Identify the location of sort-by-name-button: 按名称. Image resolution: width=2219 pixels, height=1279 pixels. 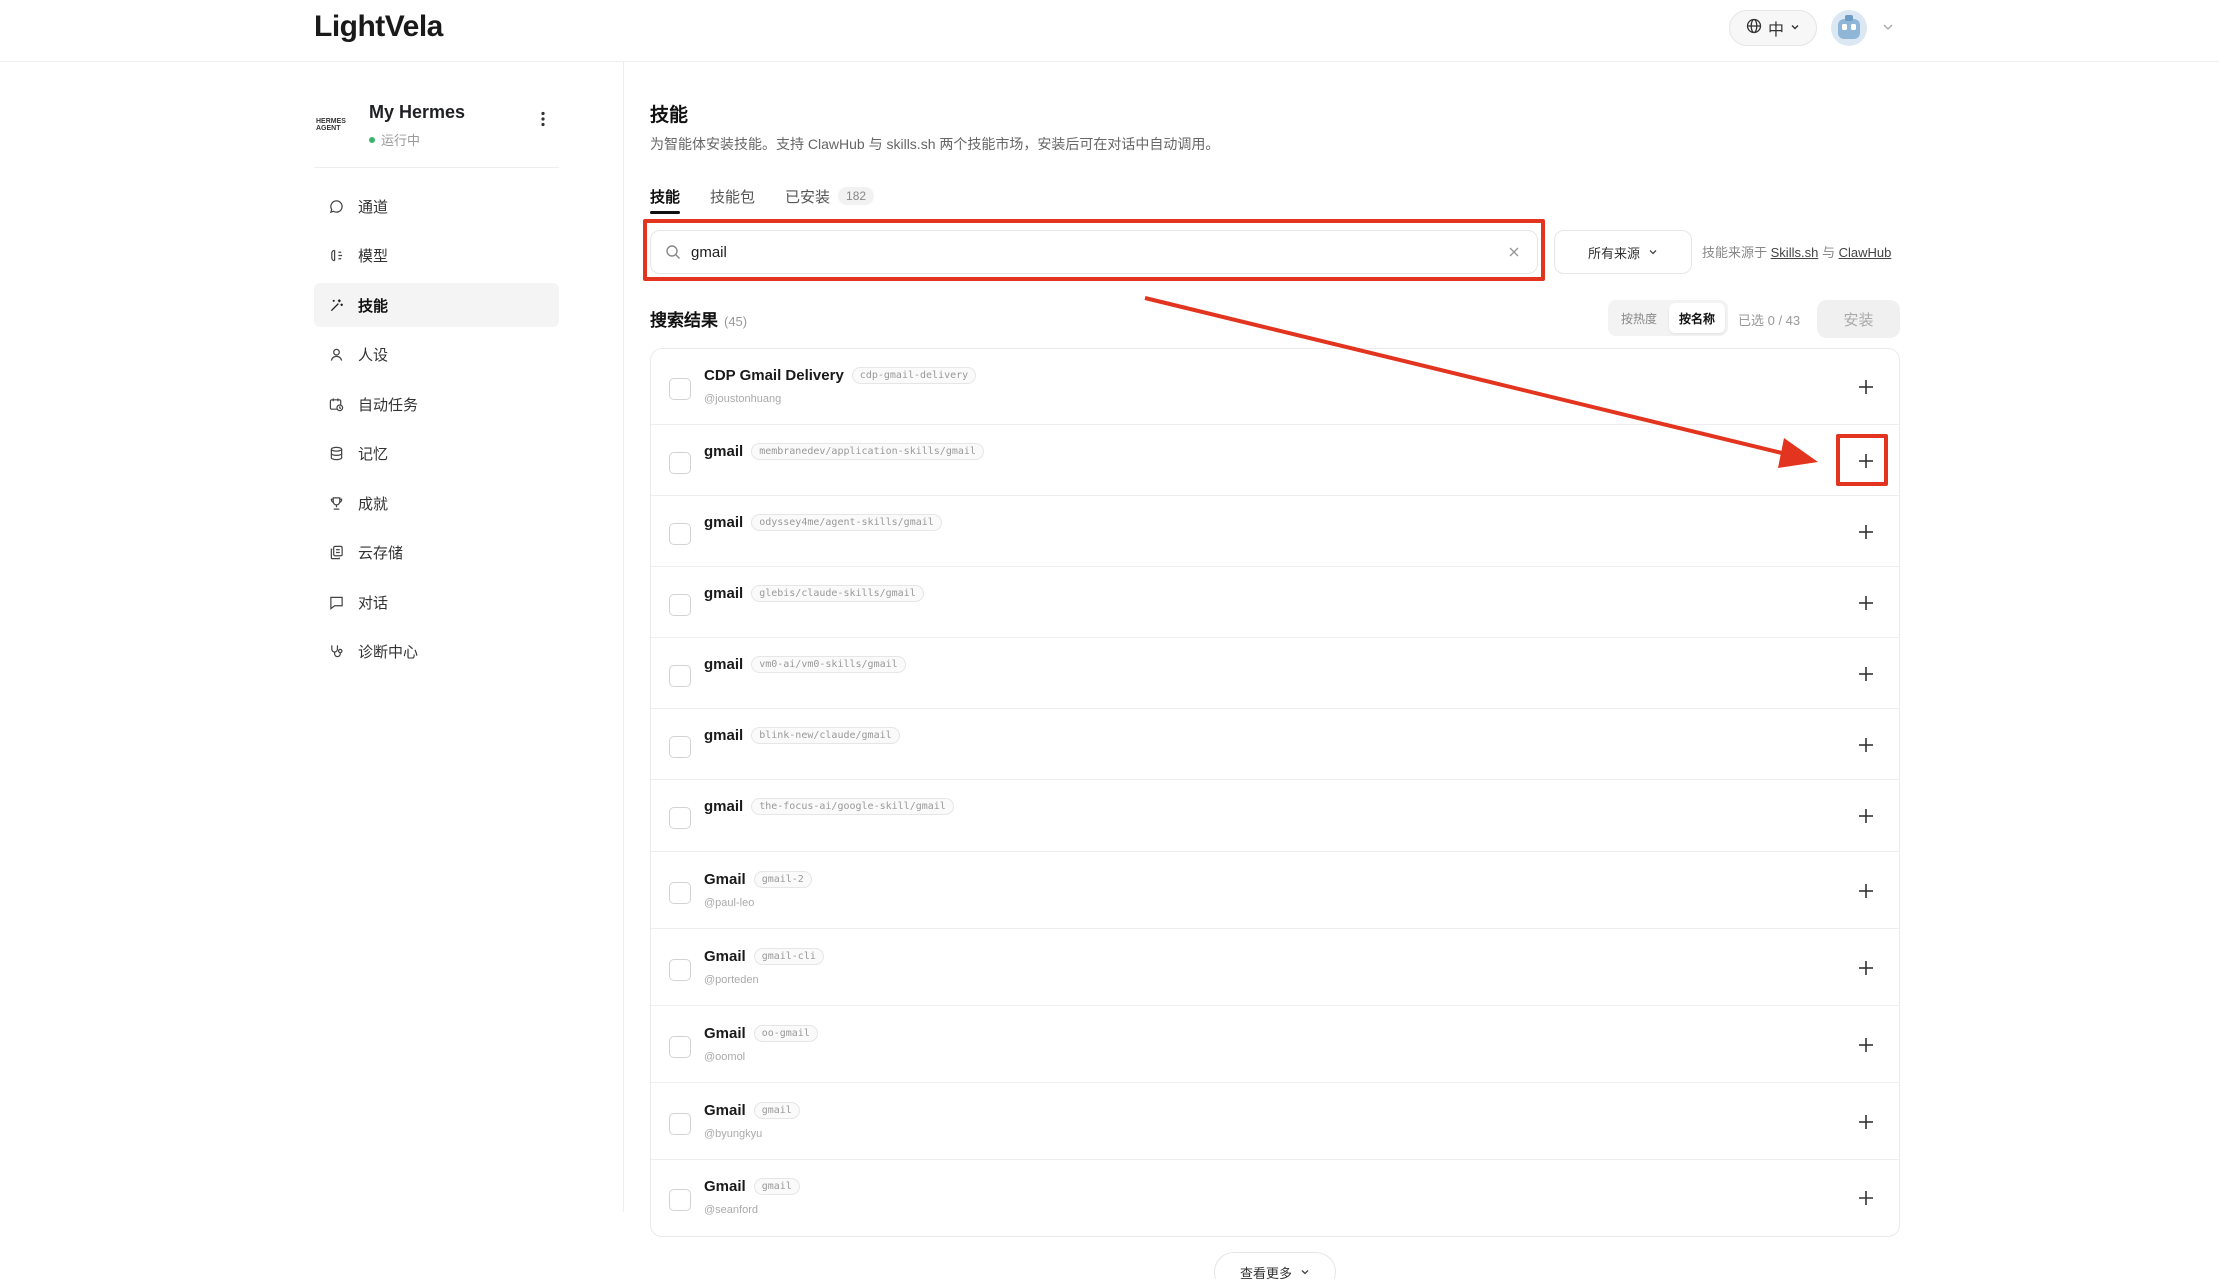
(1697, 318).